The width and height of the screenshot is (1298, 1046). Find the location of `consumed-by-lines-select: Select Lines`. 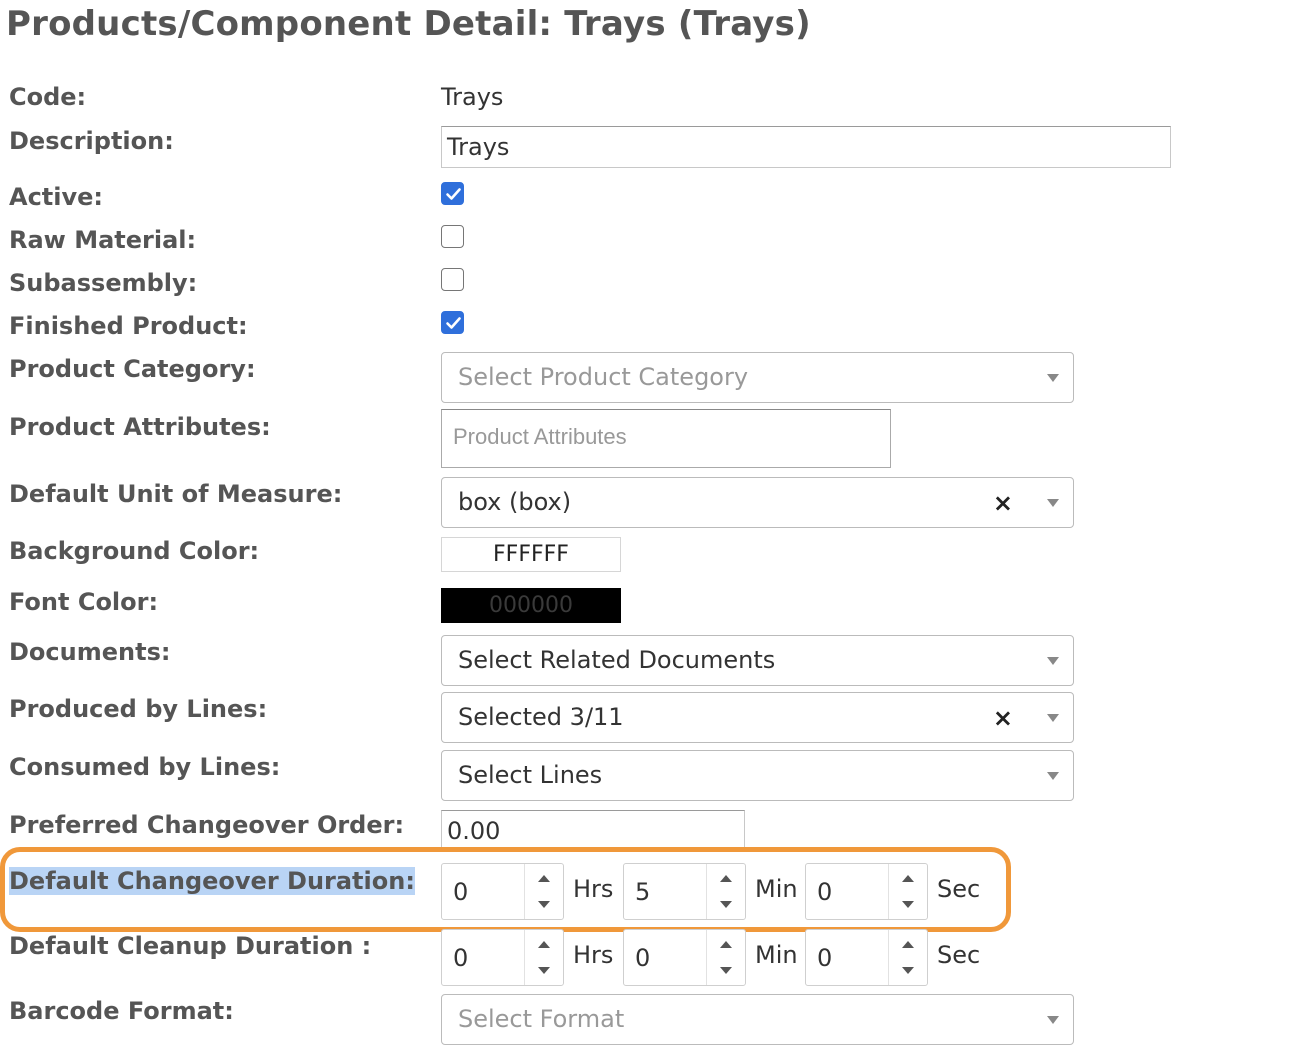

consumed-by-lines-select: Select Lines is located at coordinates (757, 775).